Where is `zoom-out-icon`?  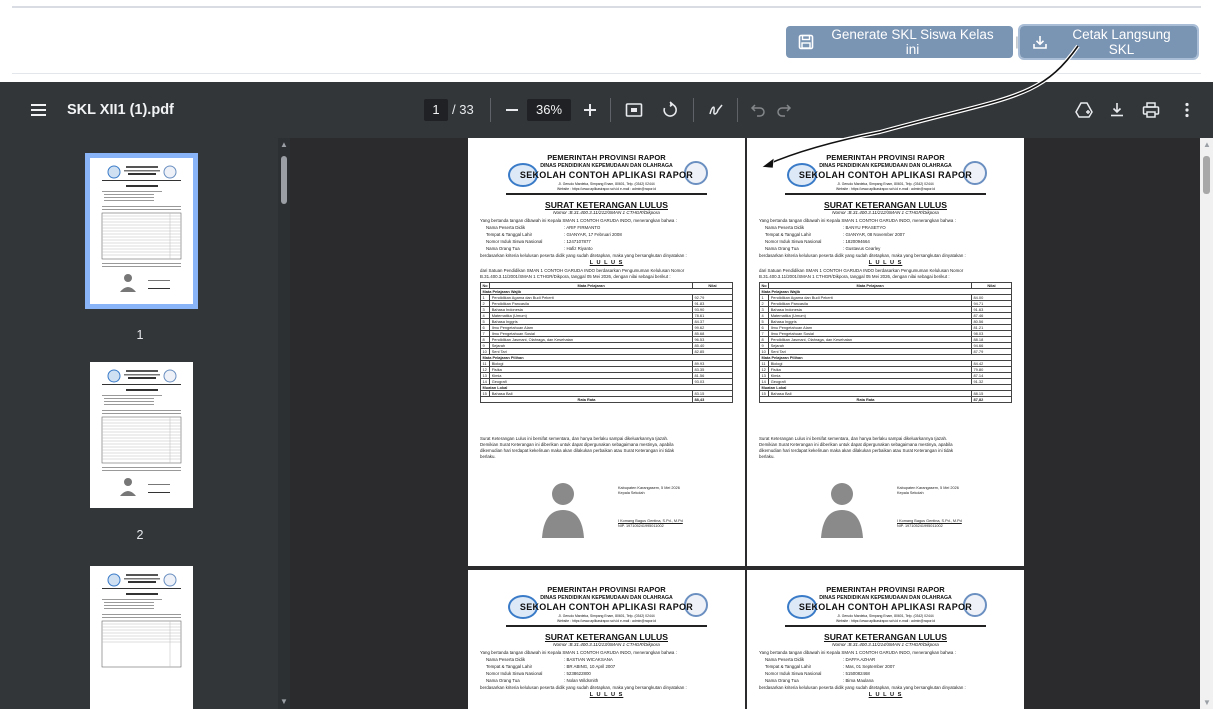 zoom-out-icon is located at coordinates (512, 110).